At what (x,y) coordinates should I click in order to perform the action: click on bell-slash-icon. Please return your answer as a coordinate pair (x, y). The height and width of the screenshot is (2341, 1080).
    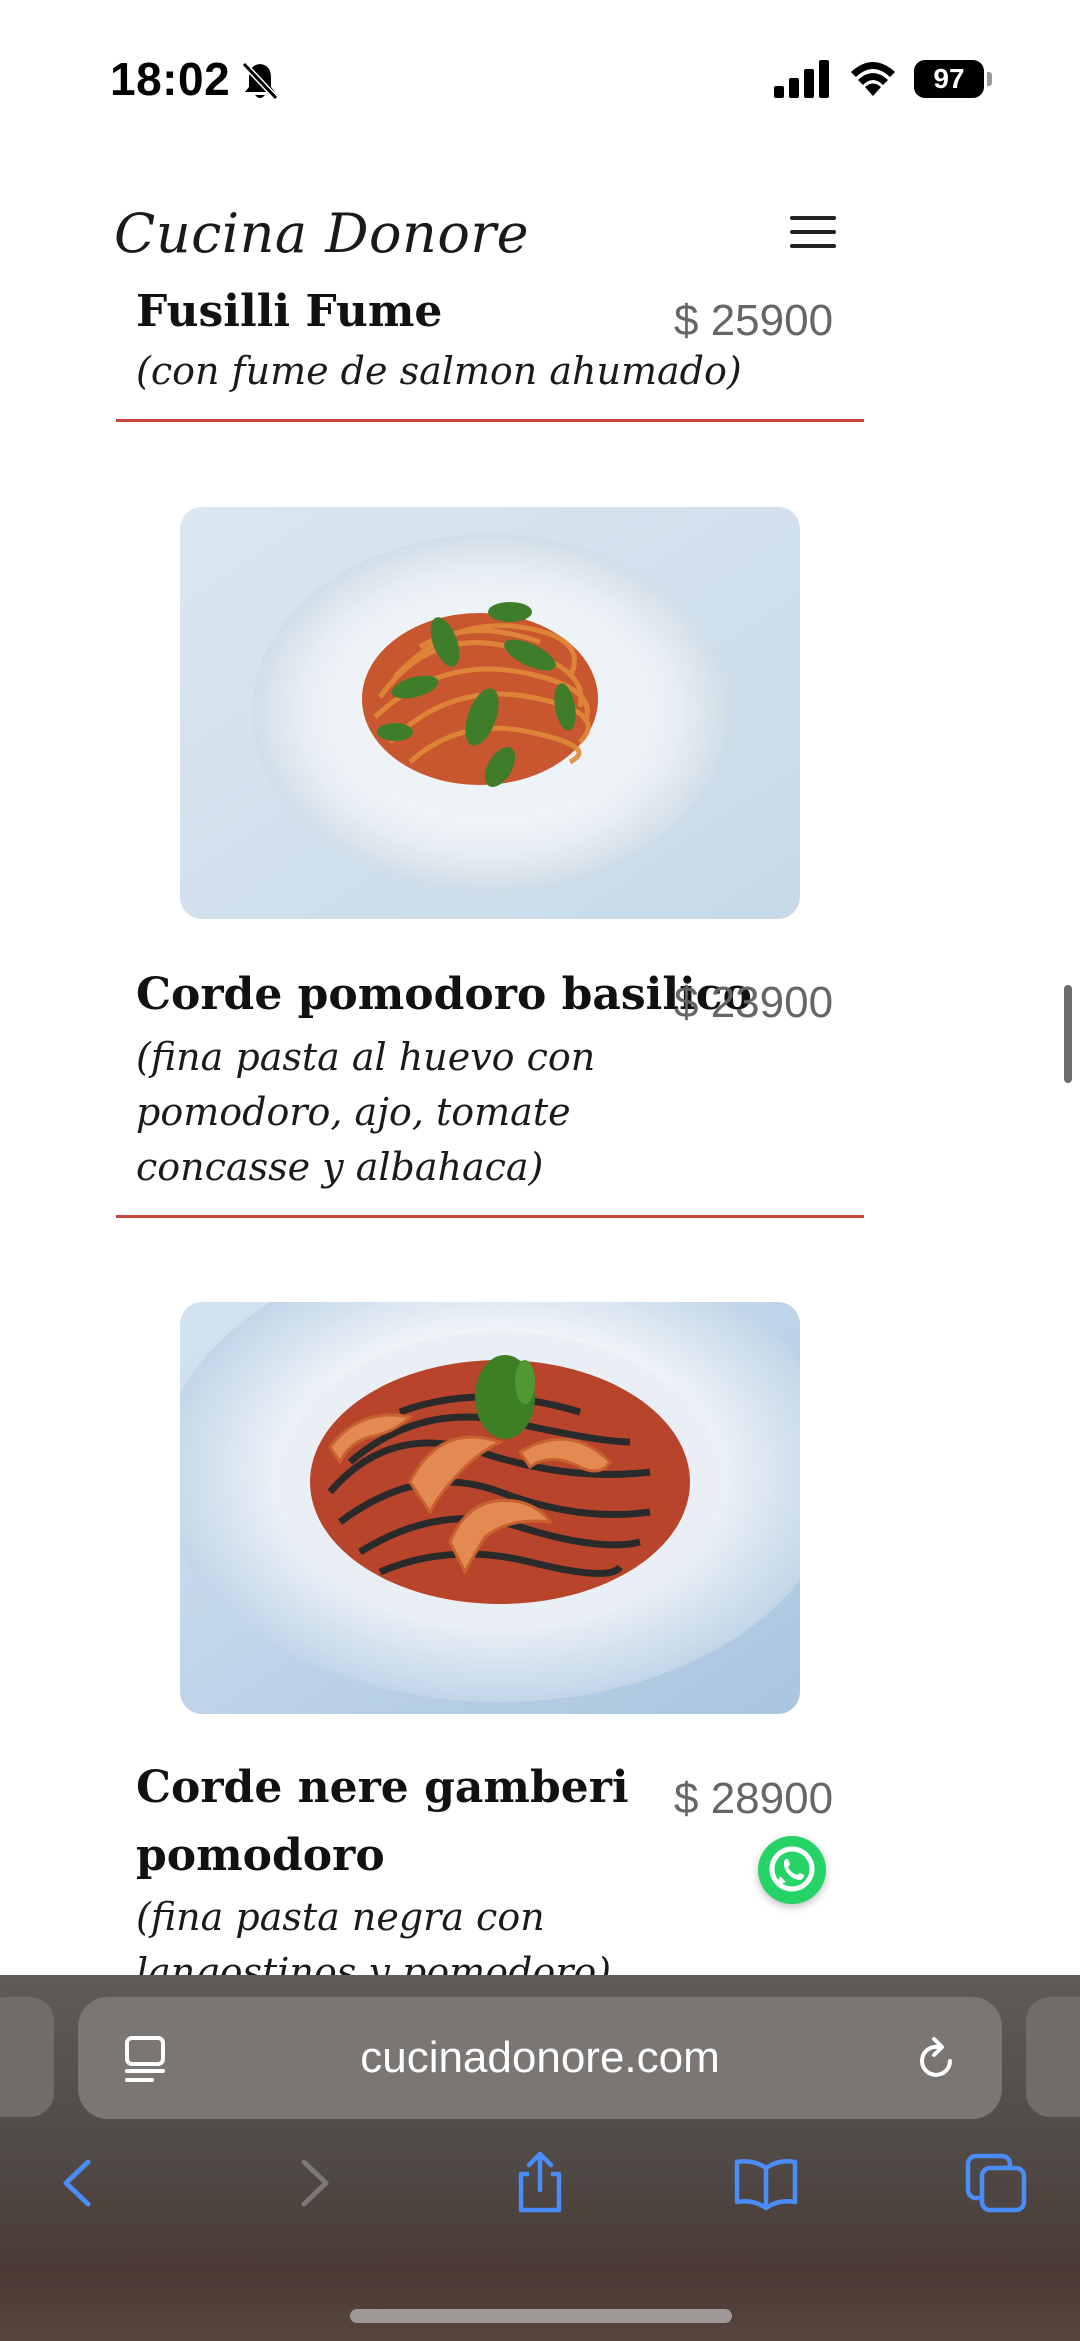
    Looking at the image, I should click on (260, 81).